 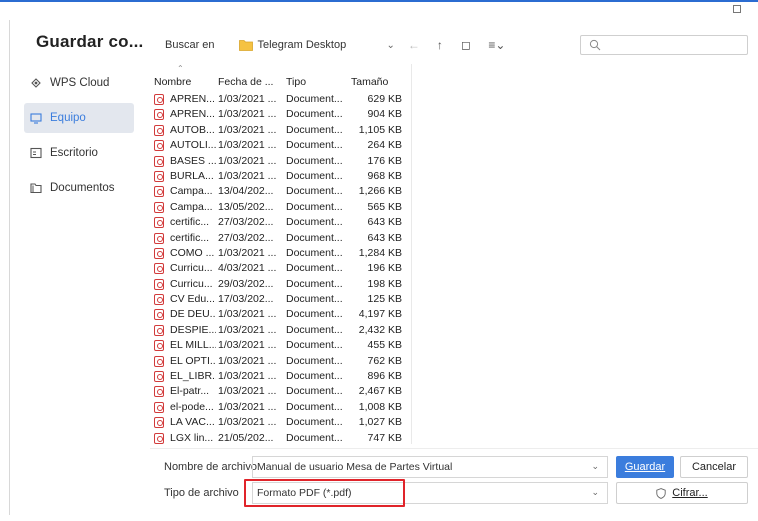 I want to click on table-row: Campa... 13/04/202... Document... 1,266 KB, so click(x=280, y=191).